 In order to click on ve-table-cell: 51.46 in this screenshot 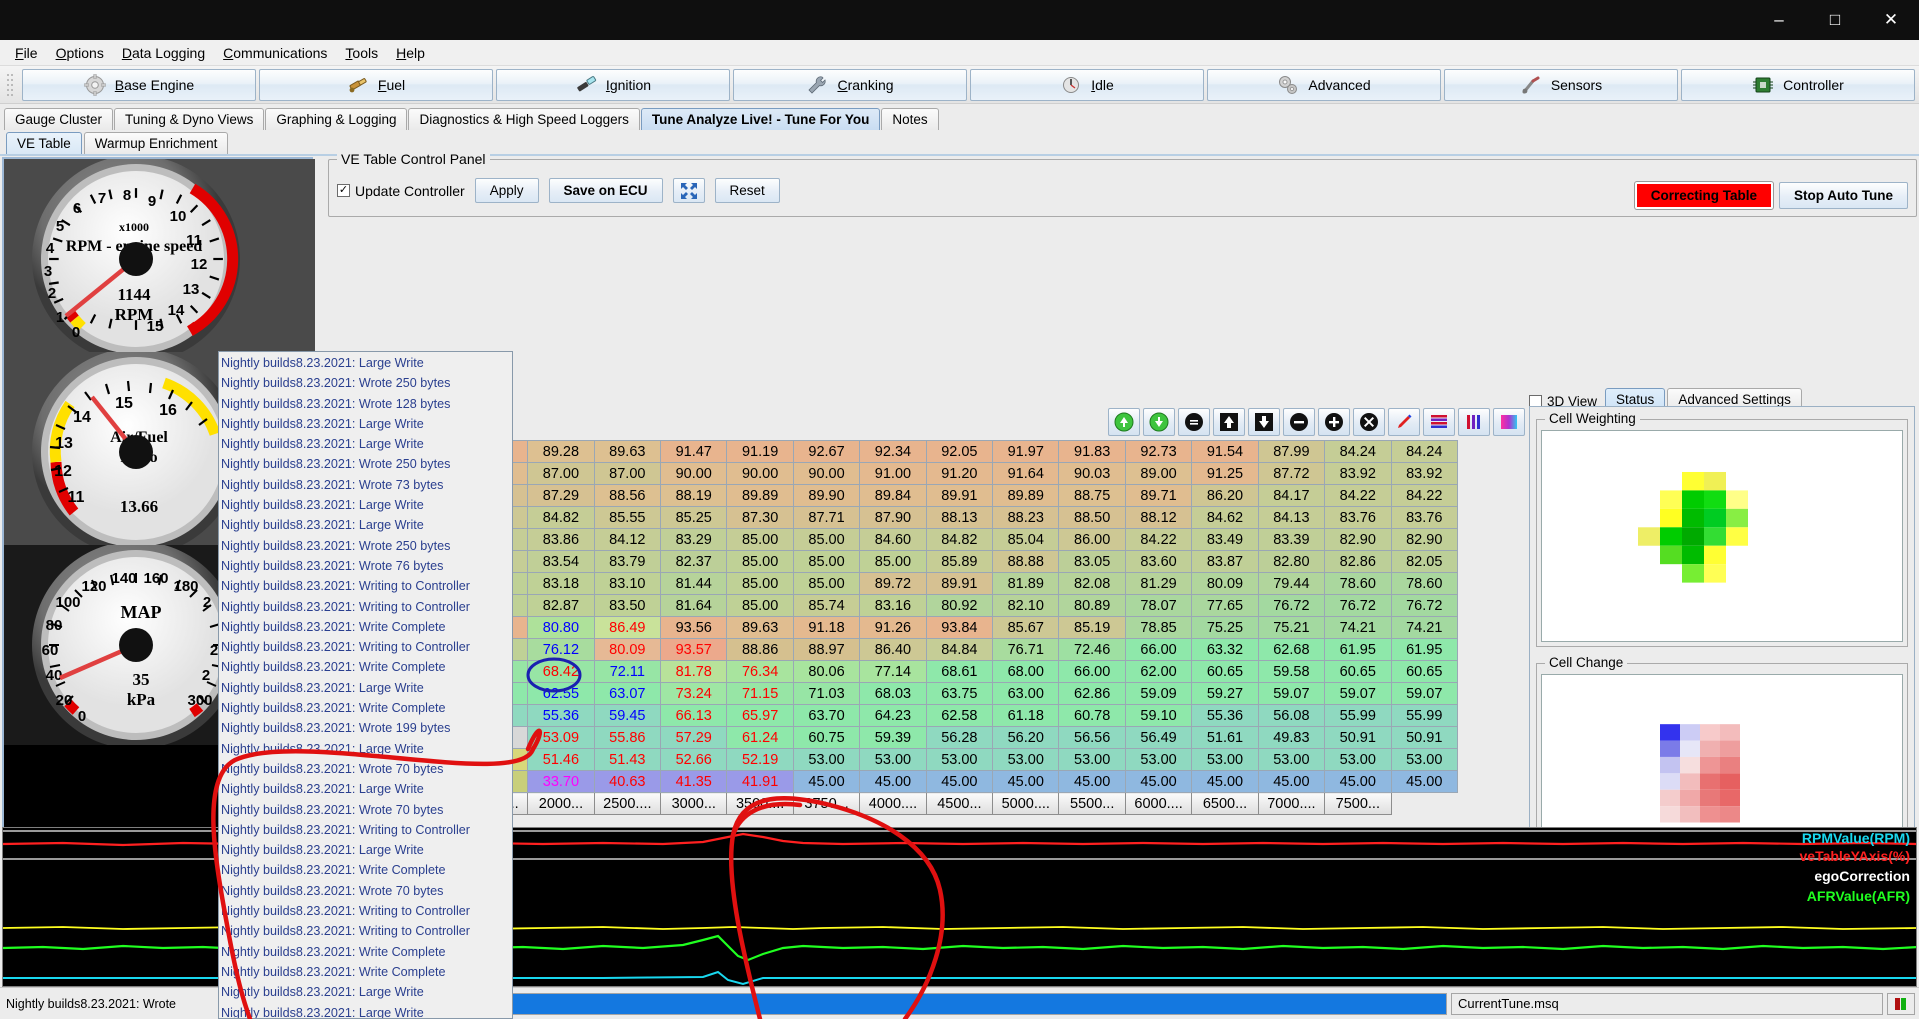, I will do `click(561, 759)`.